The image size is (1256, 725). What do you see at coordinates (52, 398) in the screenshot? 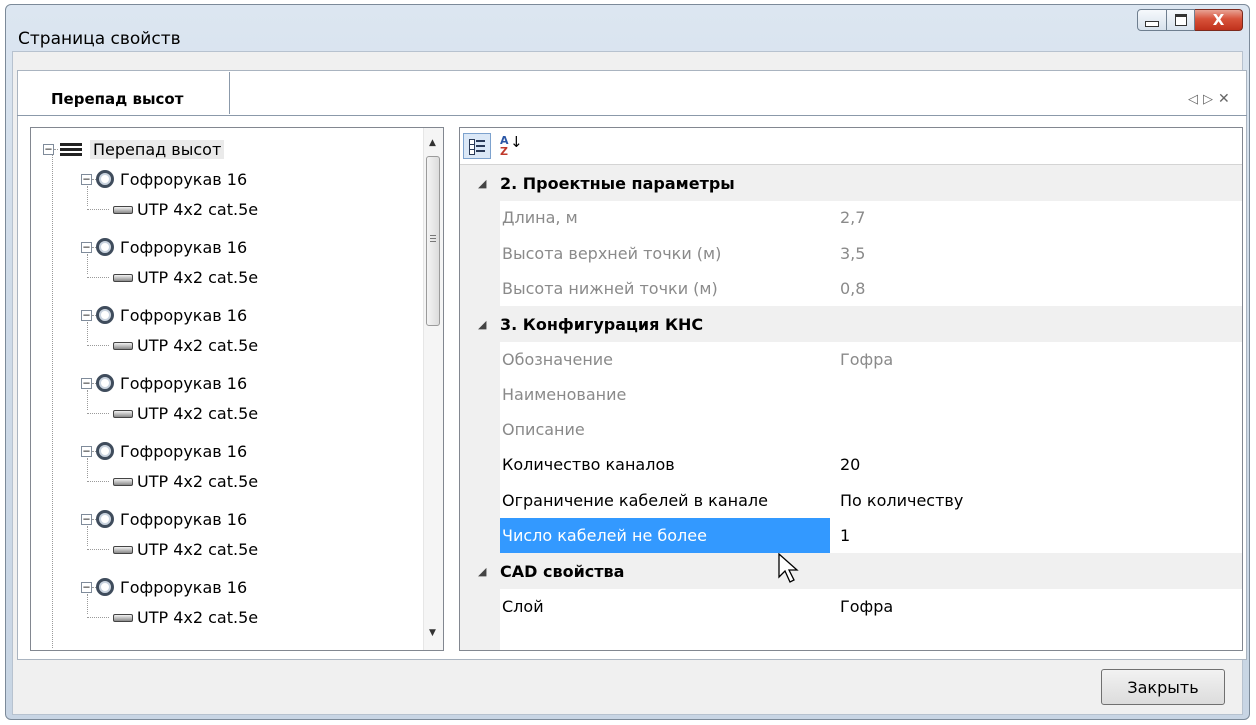
I see `tree-guide` at bounding box center [52, 398].